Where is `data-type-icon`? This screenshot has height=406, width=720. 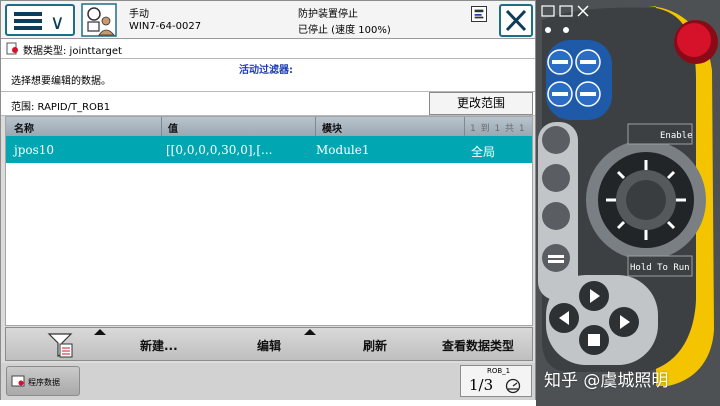
data-type-icon is located at coordinates (12, 48).